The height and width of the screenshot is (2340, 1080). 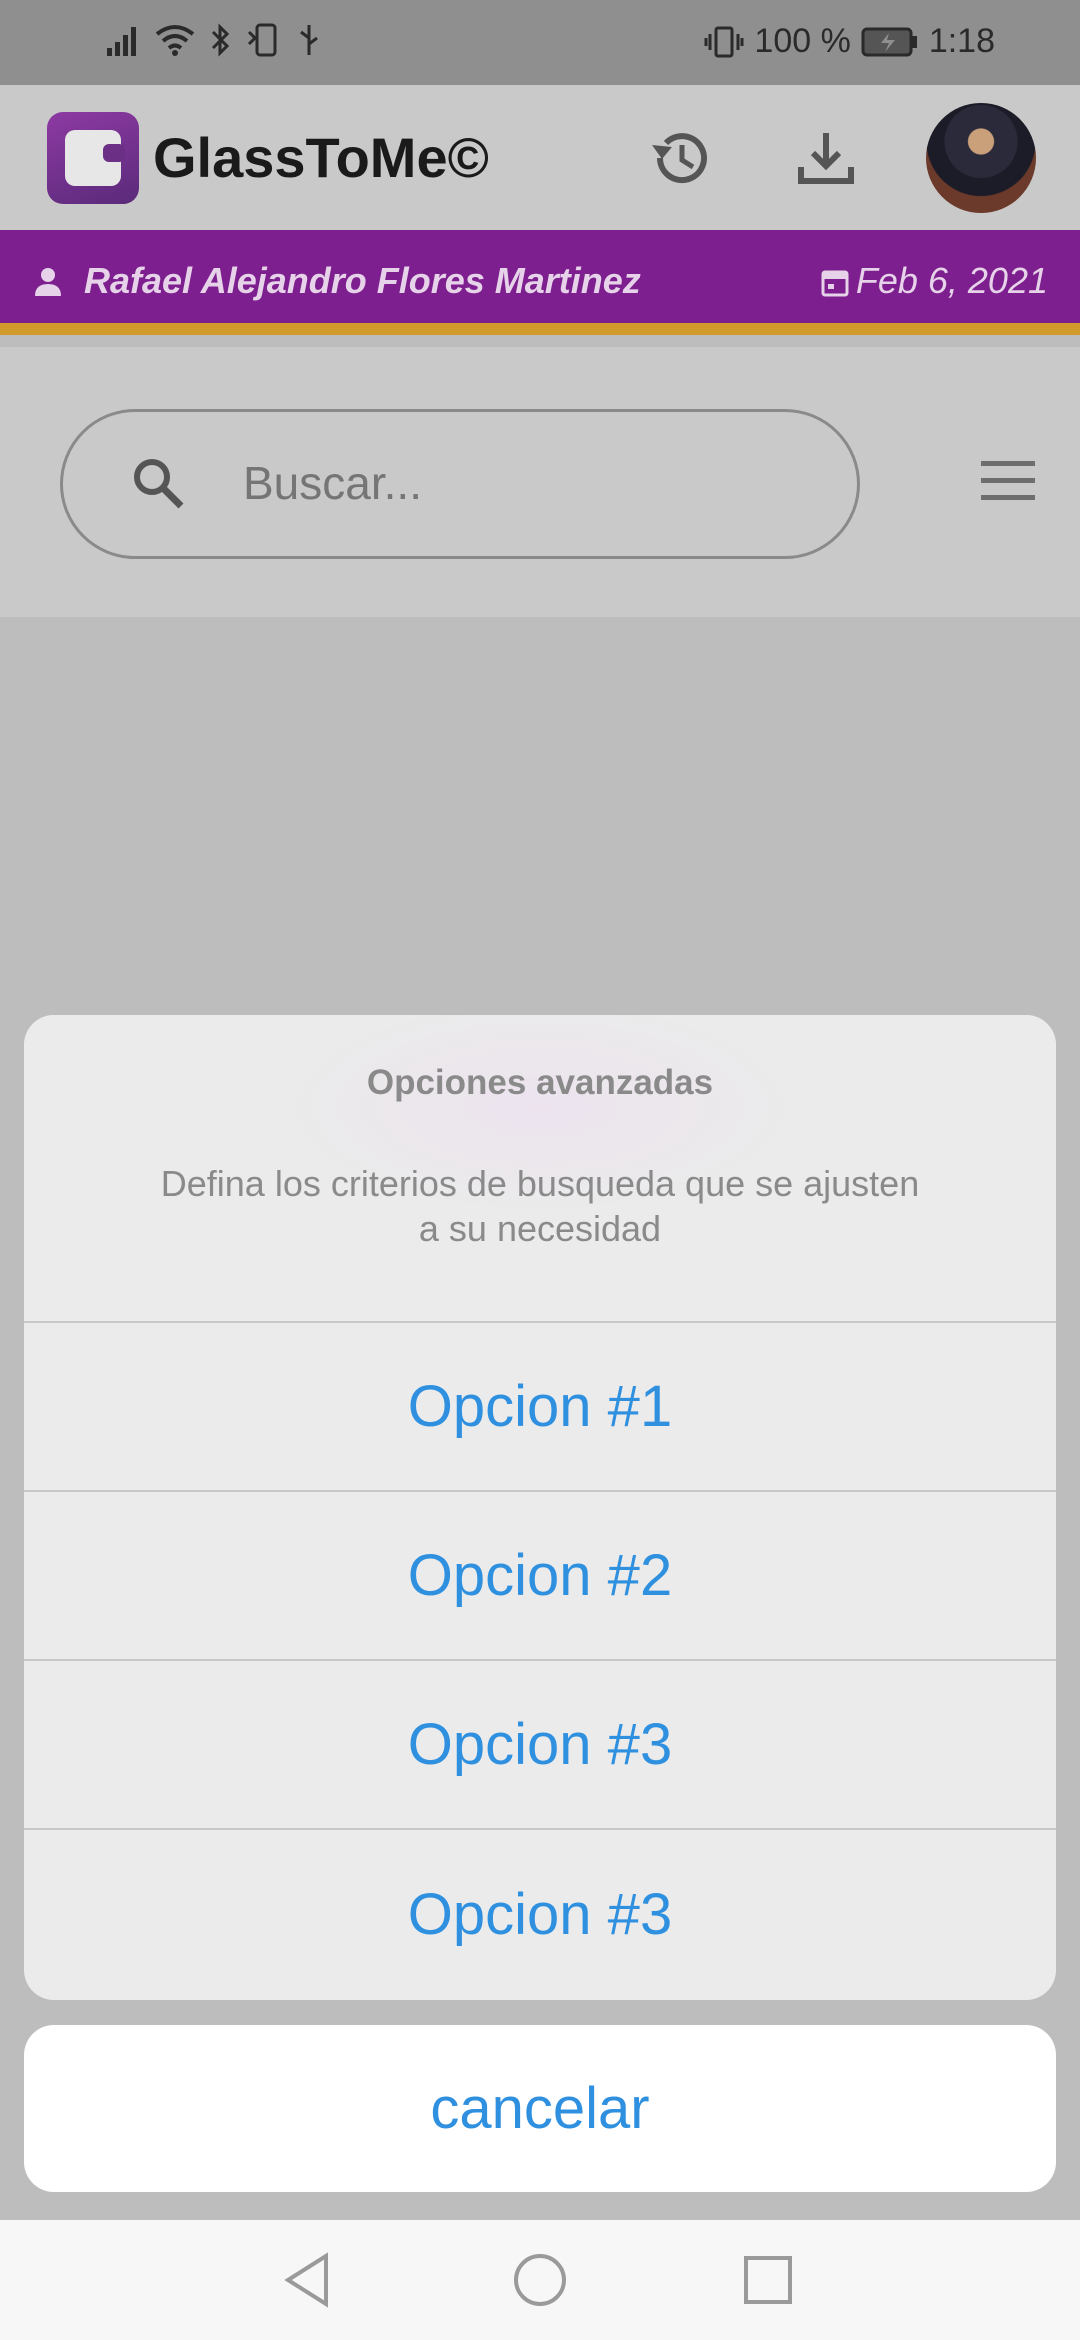 I want to click on app-title: GlassToMe©, so click(x=321, y=157).